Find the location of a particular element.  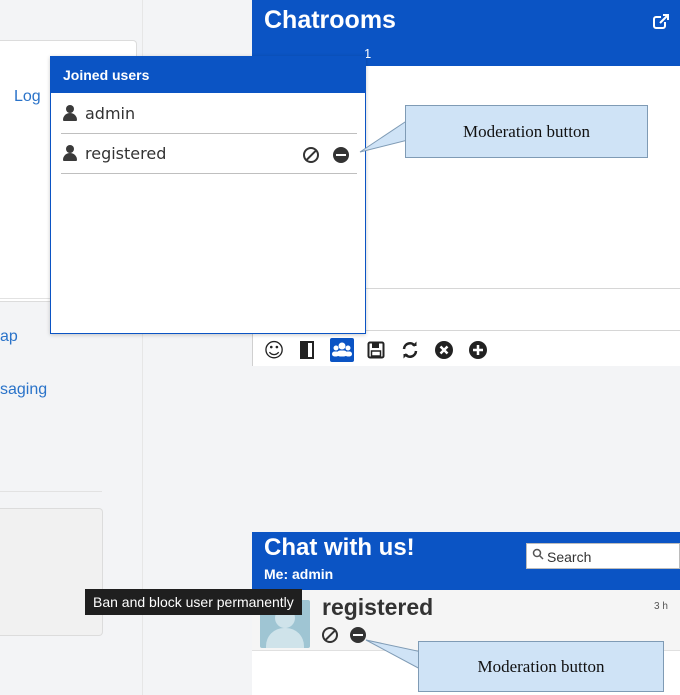

plus-circle-icon is located at coordinates (478, 350).